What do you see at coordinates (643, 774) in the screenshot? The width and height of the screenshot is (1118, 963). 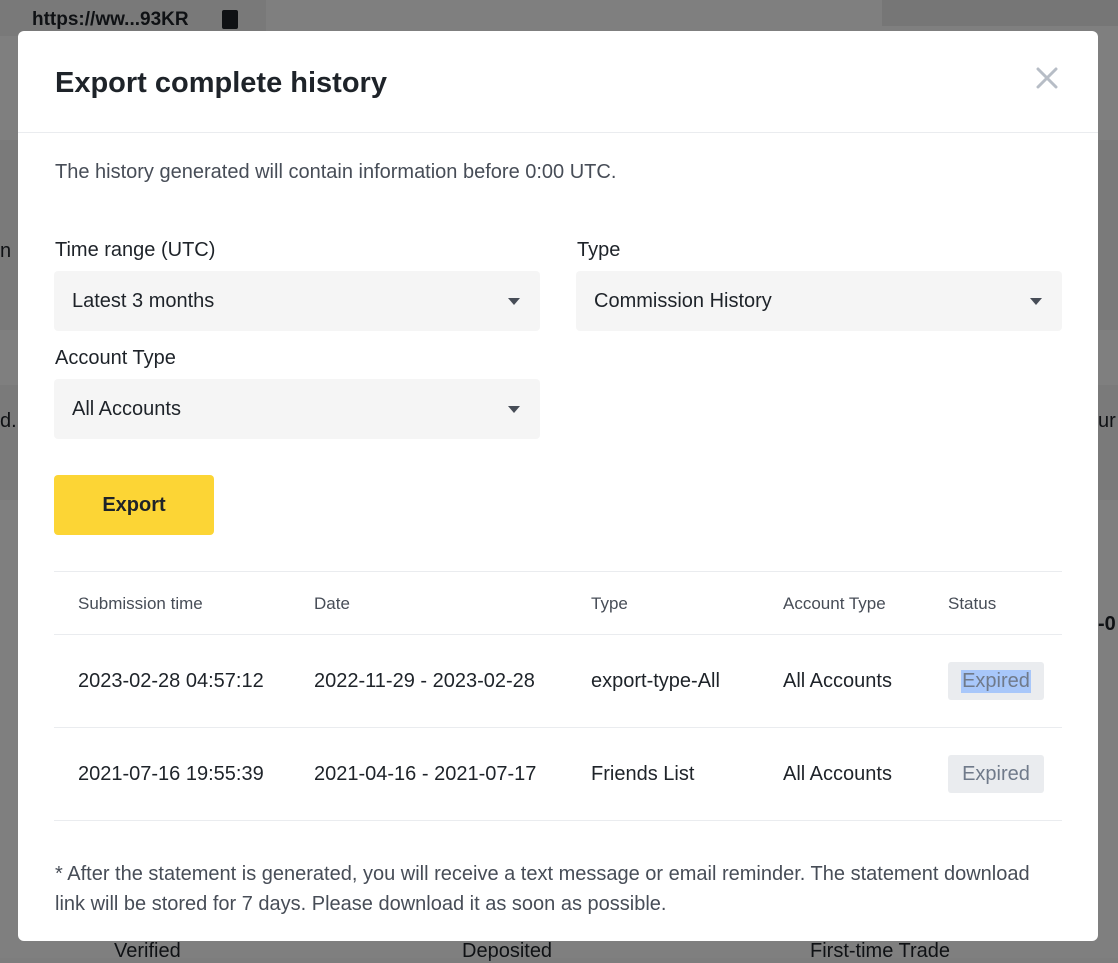 I see `type-cell: Friends List` at bounding box center [643, 774].